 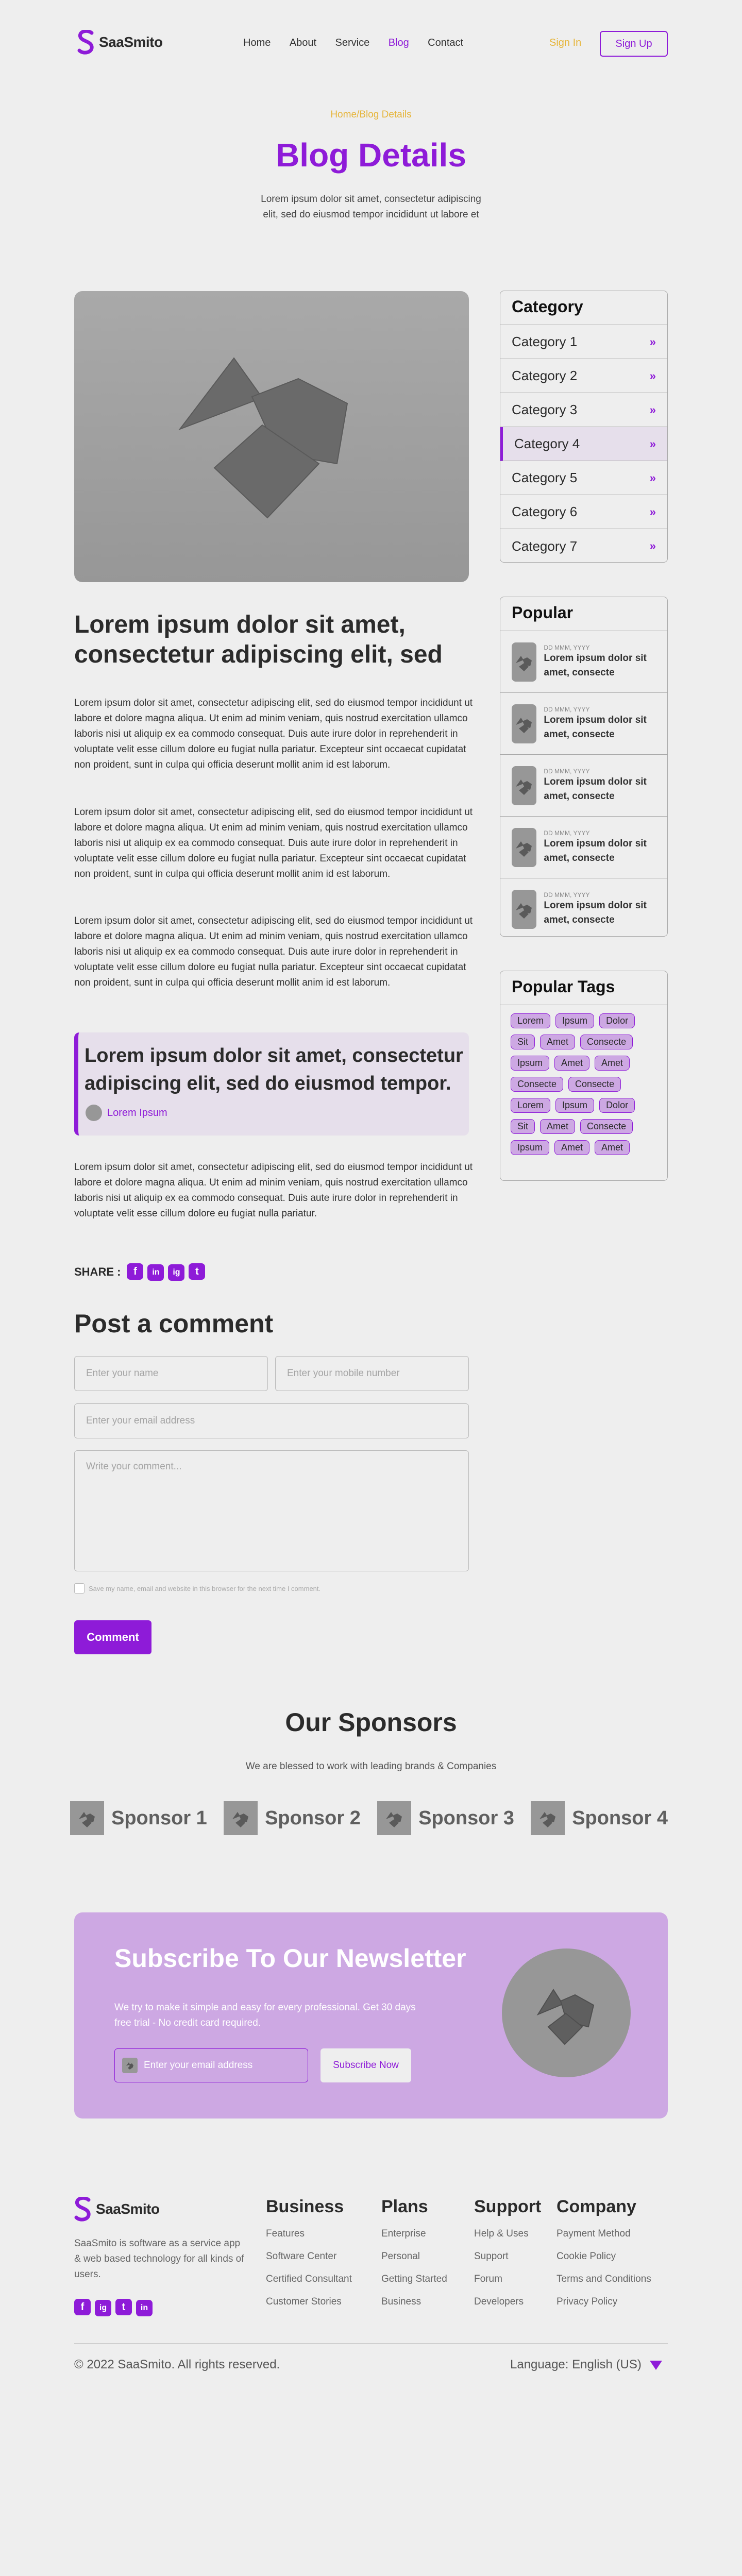 I want to click on footer-link: Support, so click(x=507, y=2256).